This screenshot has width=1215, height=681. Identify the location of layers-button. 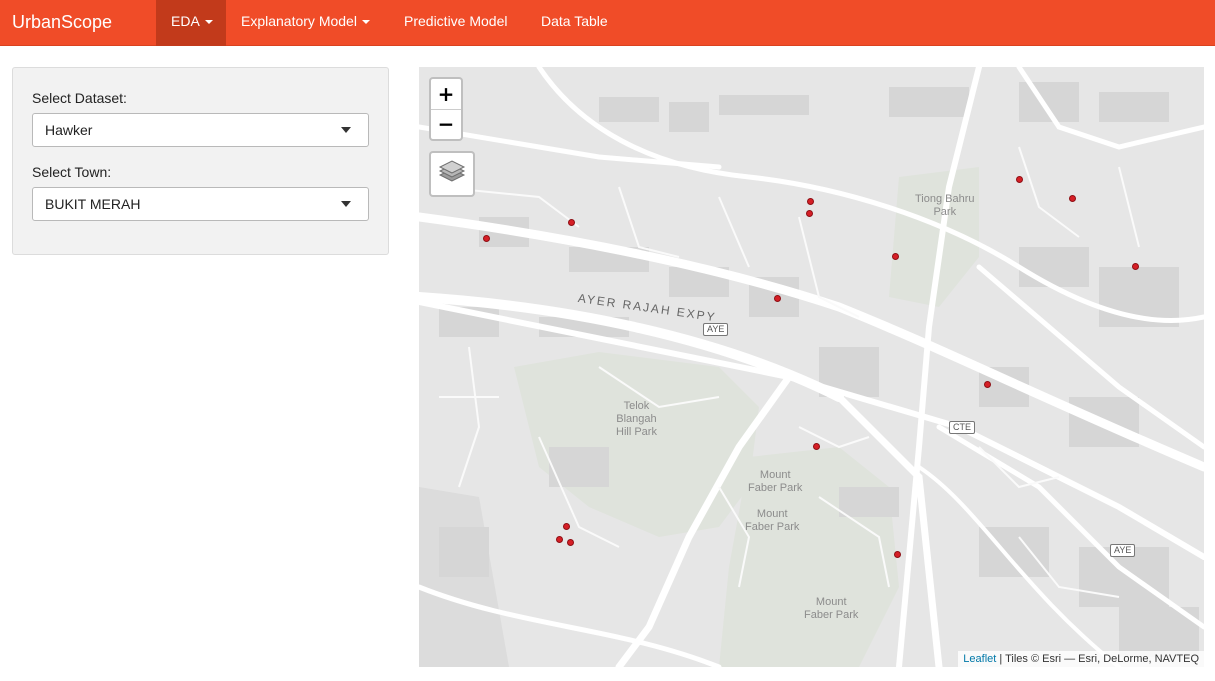
(452, 174).